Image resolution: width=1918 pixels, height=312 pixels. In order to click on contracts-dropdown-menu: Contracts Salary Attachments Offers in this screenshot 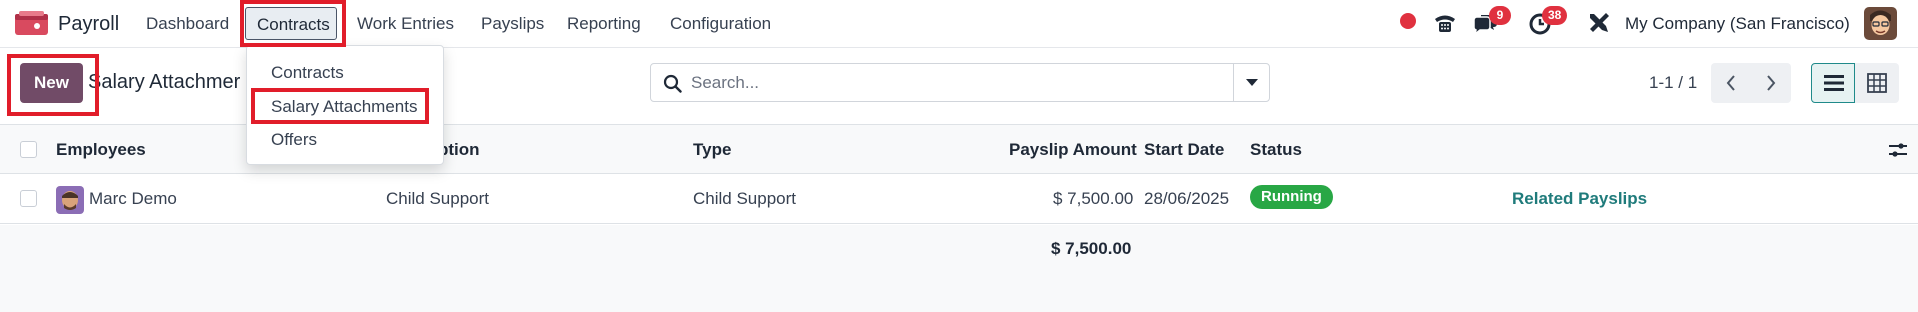, I will do `click(345, 105)`.